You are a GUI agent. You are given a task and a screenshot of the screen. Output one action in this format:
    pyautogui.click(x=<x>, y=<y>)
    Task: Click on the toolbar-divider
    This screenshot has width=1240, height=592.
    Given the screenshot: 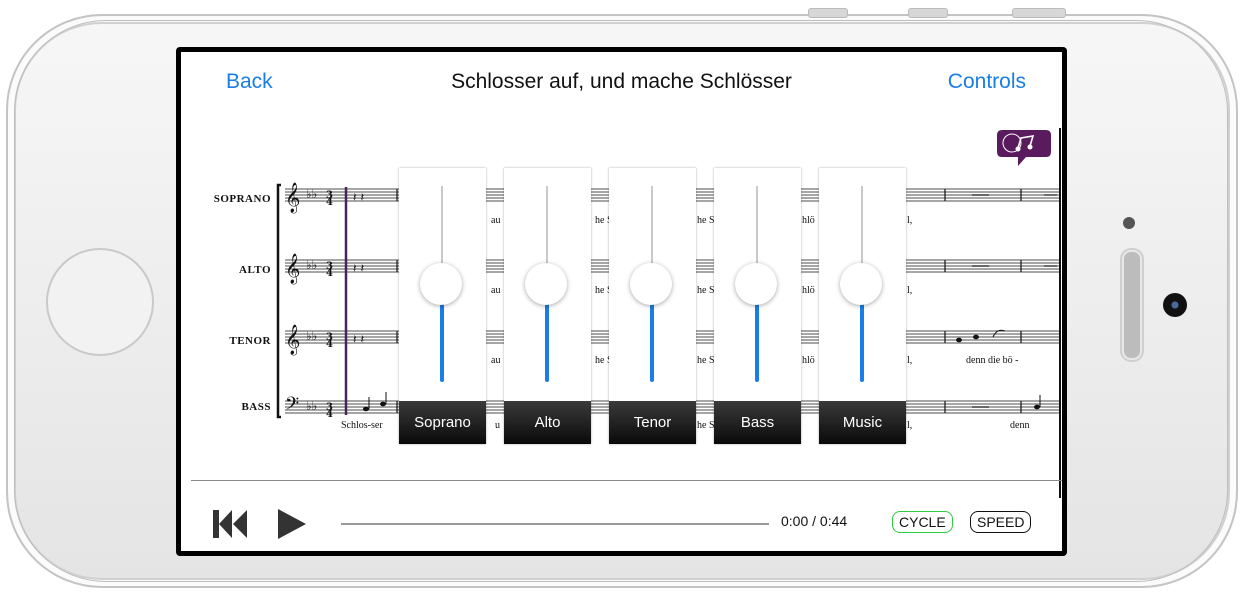 What is the action you would take?
    pyautogui.click(x=626, y=480)
    